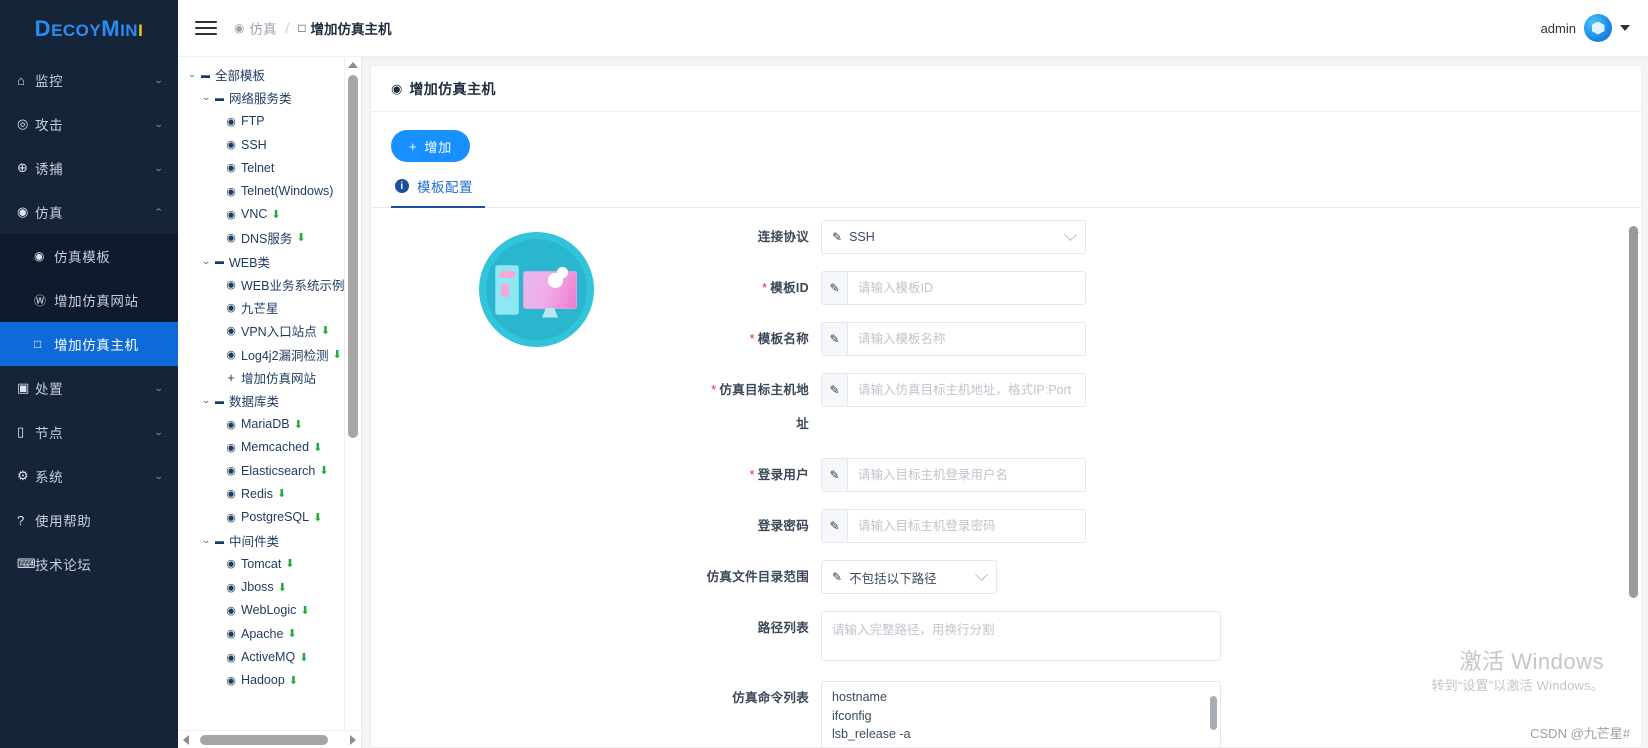  Describe the element at coordinates (269, 97) in the screenshot. I see `tree-folder: ⌄ ▬ 网络服务类` at that location.